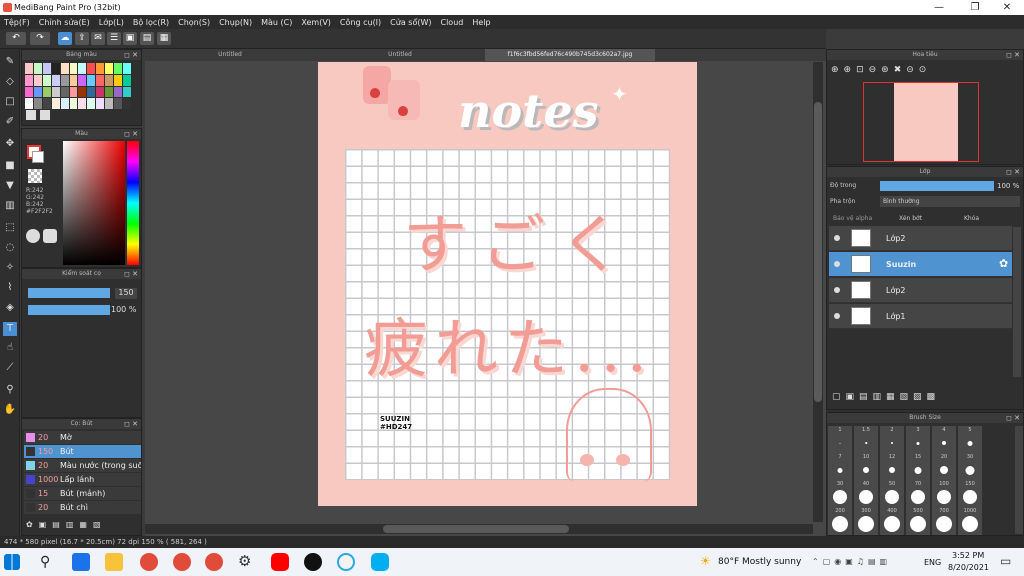  Describe the element at coordinates (892, 494) in the screenshot. I see `brush-size-option: 50` at that location.